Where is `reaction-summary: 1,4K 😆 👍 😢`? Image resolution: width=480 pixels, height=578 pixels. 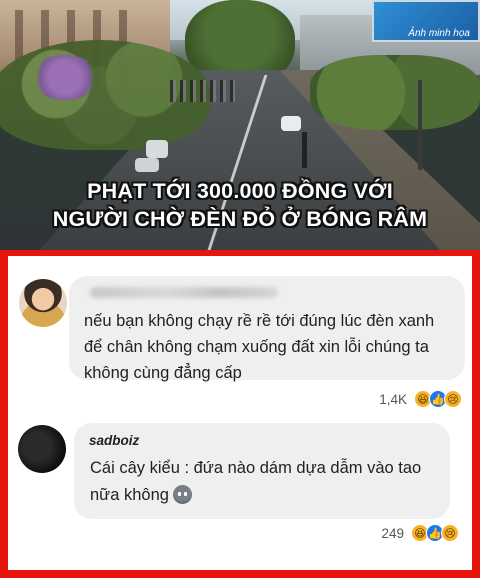 reaction-summary: 1,4K 😆 👍 😢 is located at coordinates (420, 399).